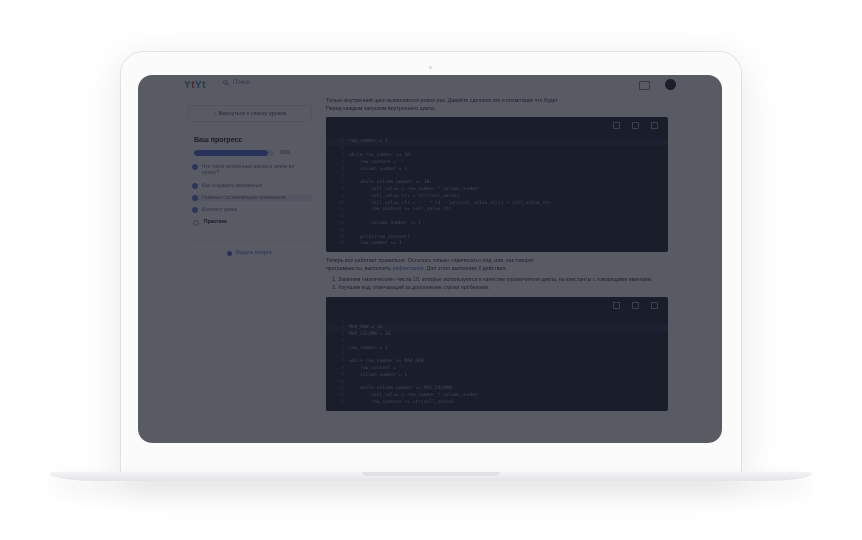 Image resolution: width=862 pixels, height=540 pixels. What do you see at coordinates (400, 210) in the screenshot?
I see `code-text: row_content += cell_value_str` at bounding box center [400, 210].